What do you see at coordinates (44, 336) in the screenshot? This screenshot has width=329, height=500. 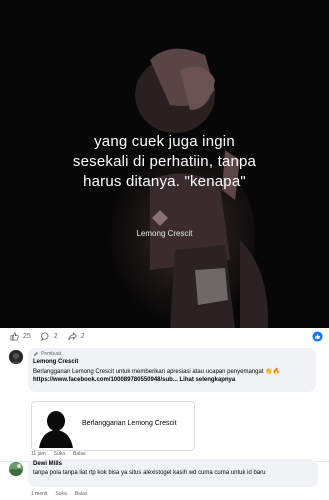 I see `comment-icon` at bounding box center [44, 336].